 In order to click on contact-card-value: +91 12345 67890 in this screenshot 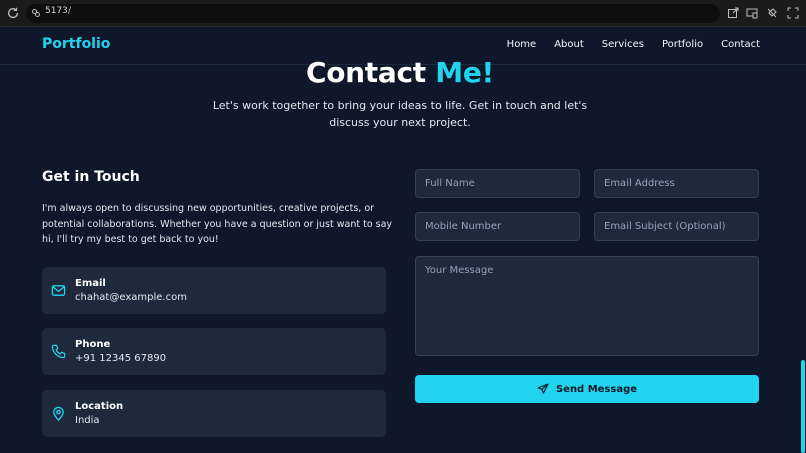, I will do `click(121, 358)`.